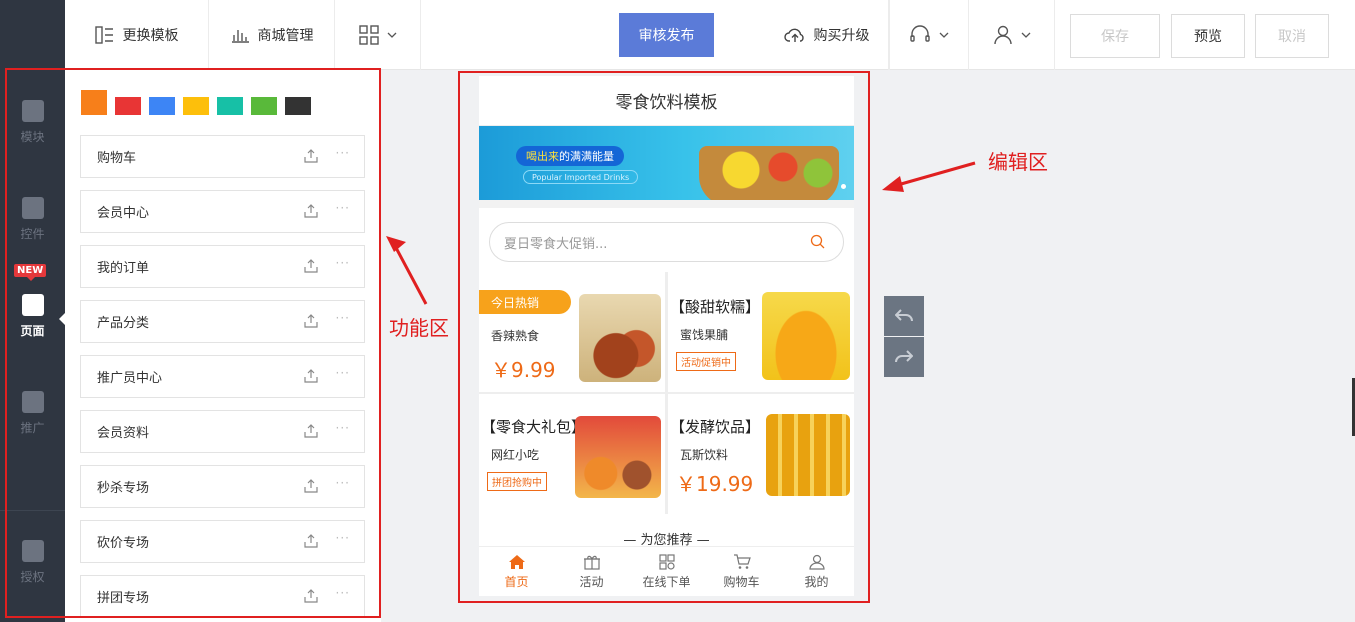 This screenshot has height=622, width=1355. I want to click on undo-icon, so click(904, 315).